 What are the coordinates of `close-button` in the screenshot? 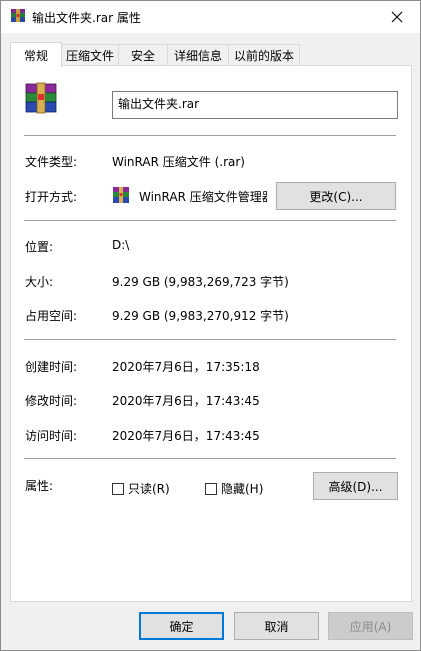 It's located at (397, 17).